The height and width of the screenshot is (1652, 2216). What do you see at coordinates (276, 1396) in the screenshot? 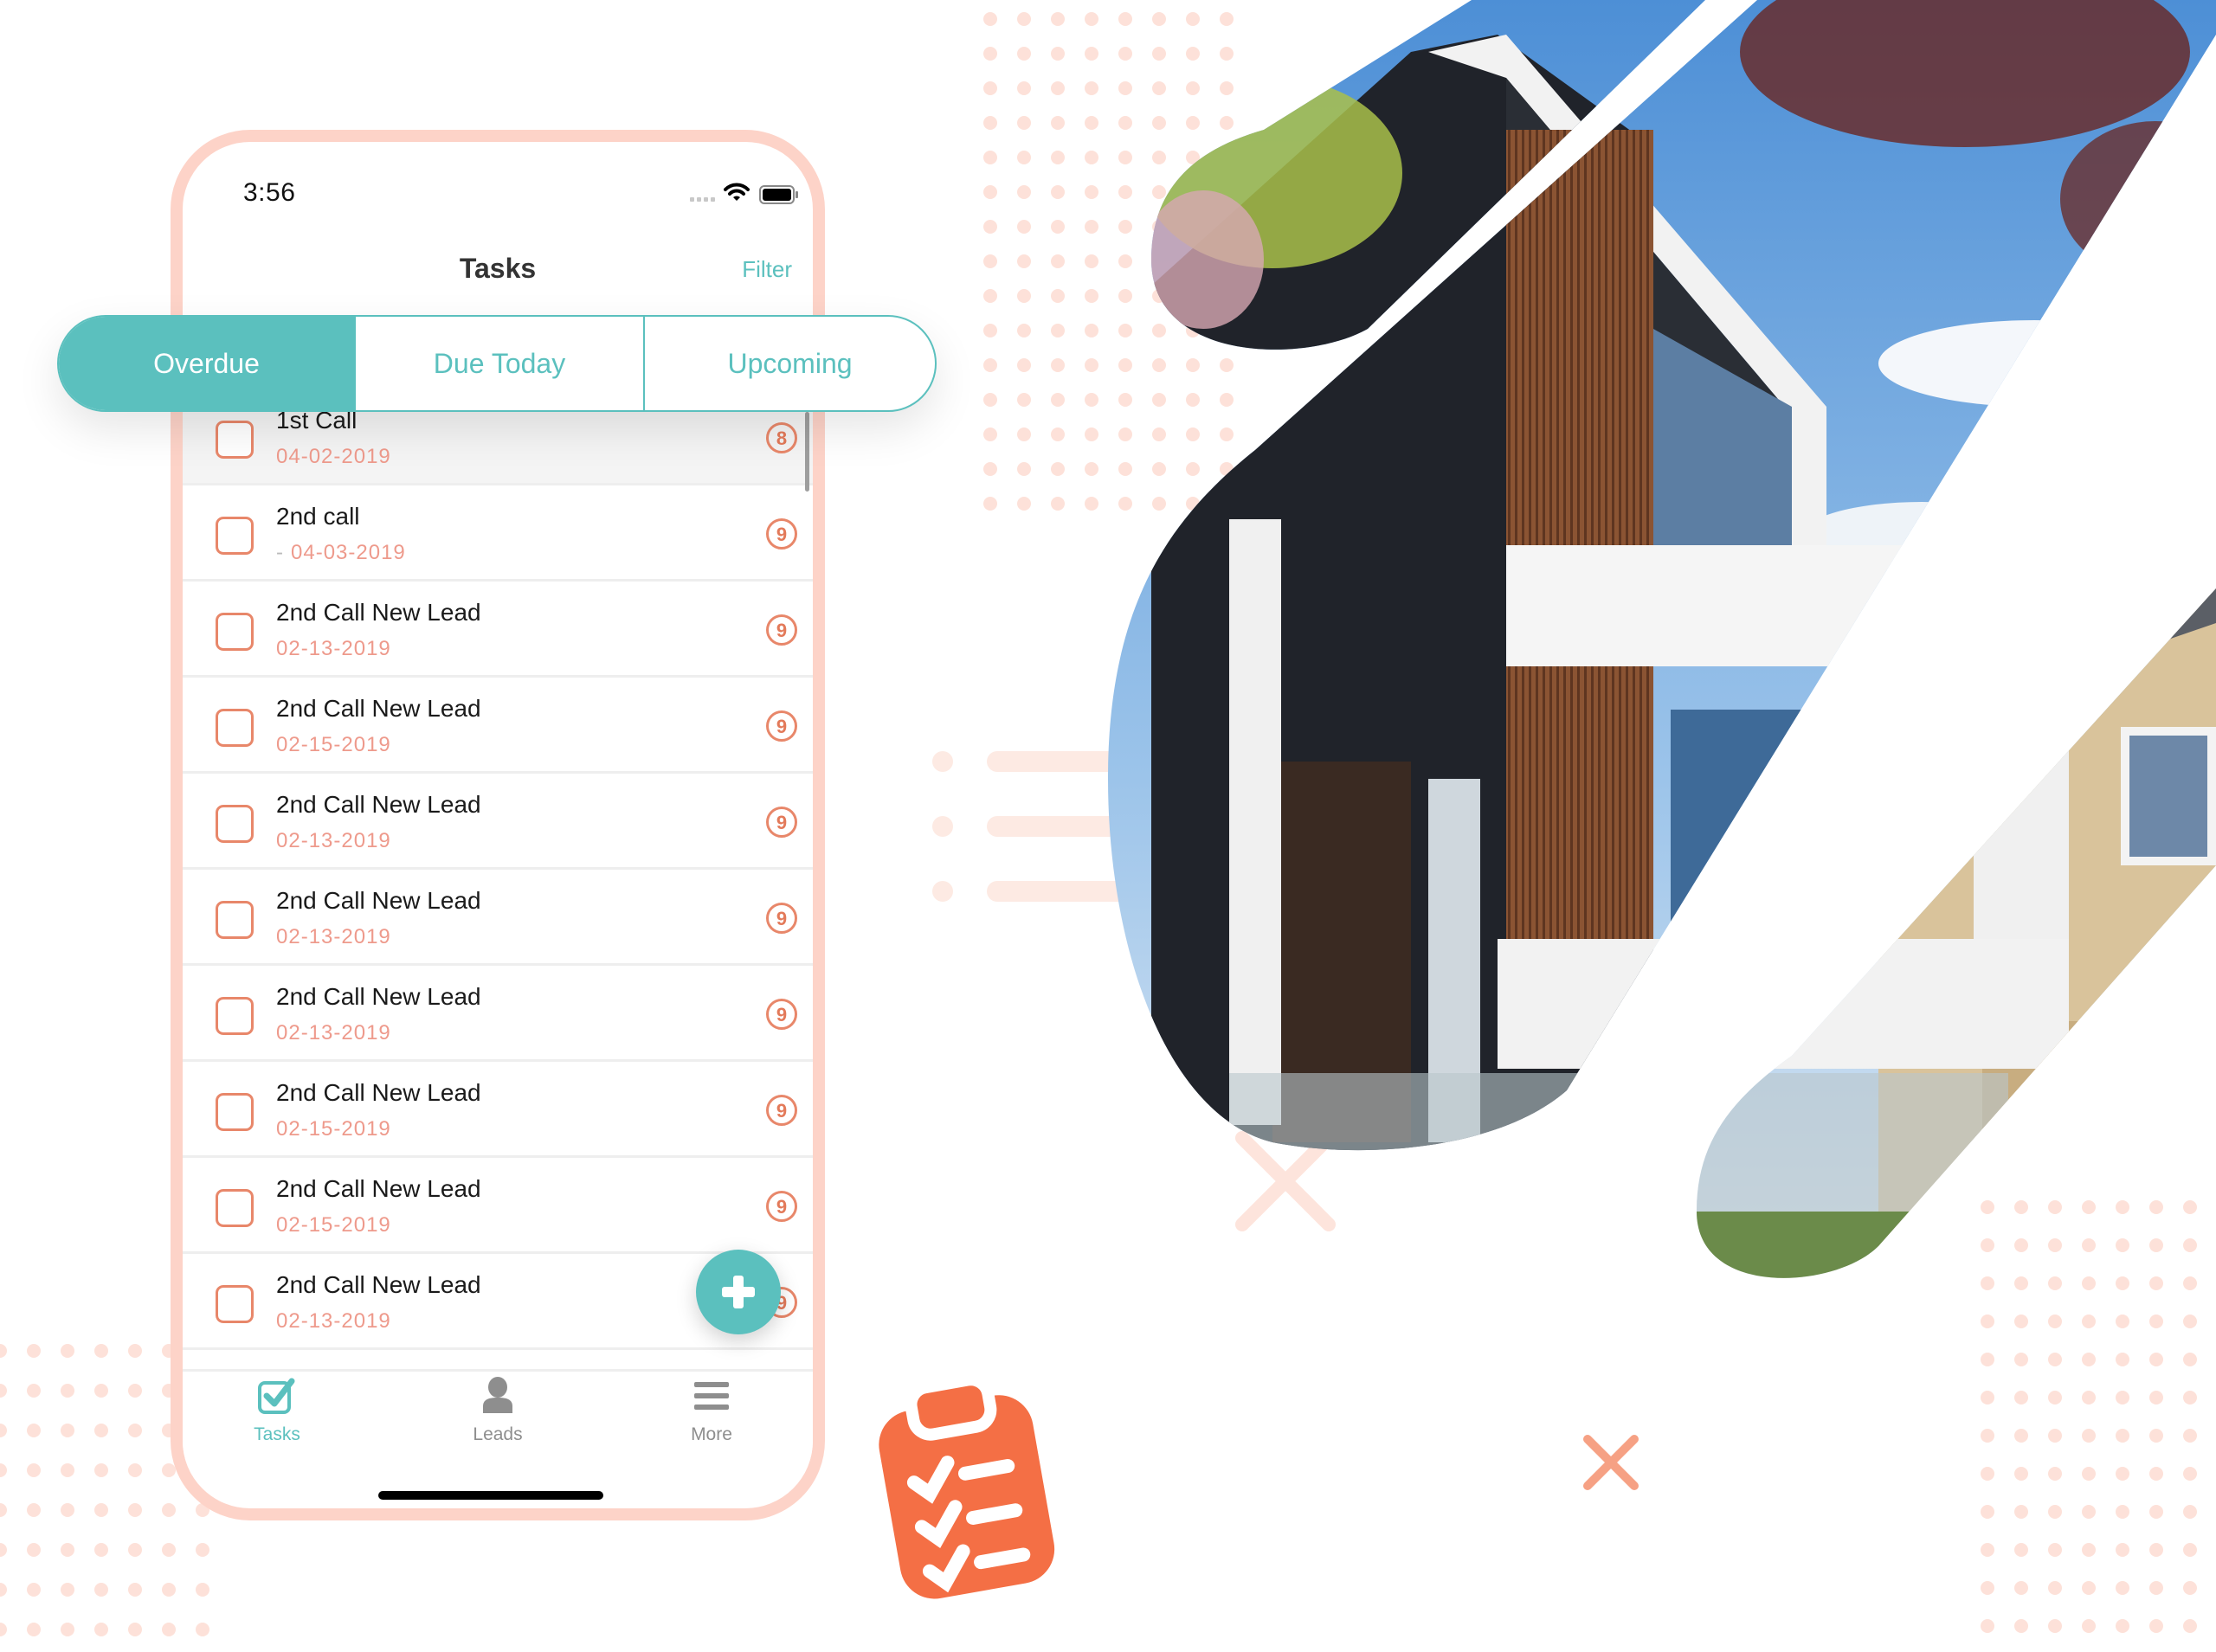
I see `checkbox-icon` at bounding box center [276, 1396].